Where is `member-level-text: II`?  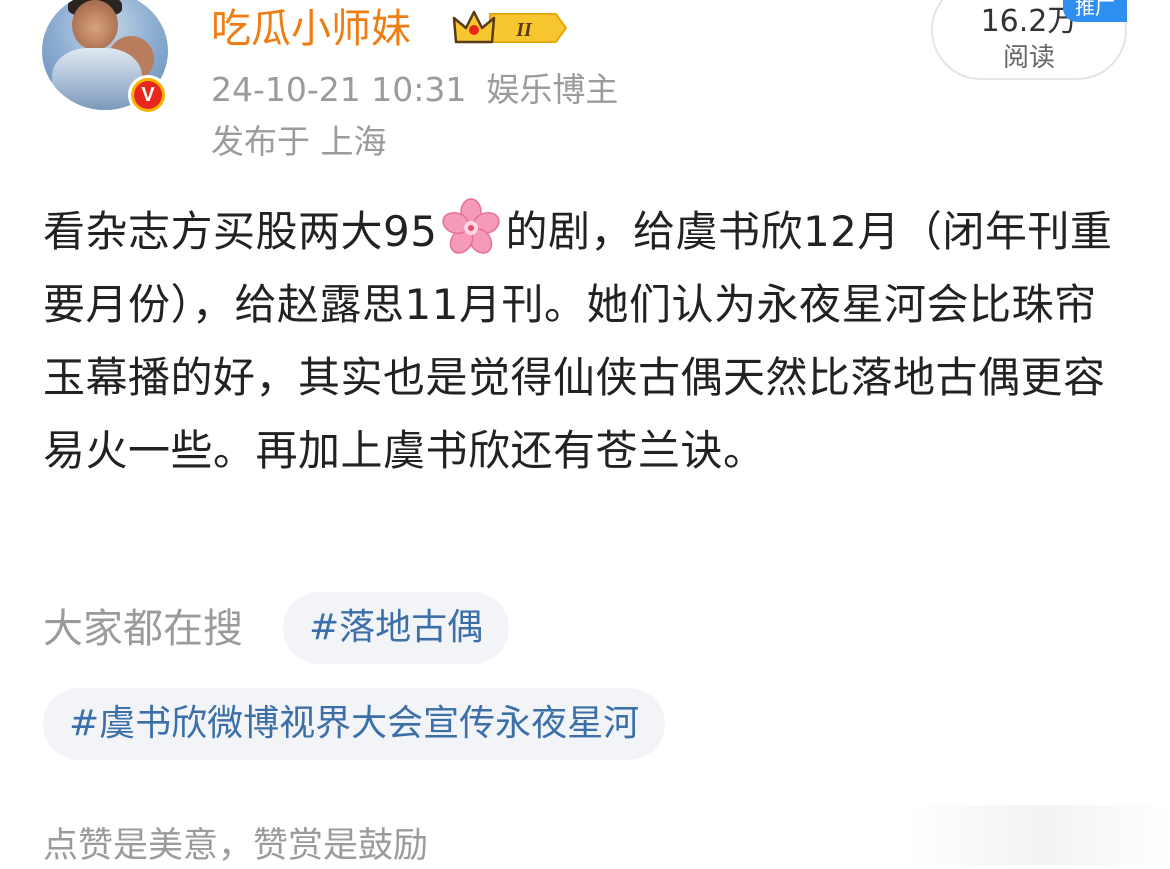 member-level-text: II is located at coordinates (524, 30).